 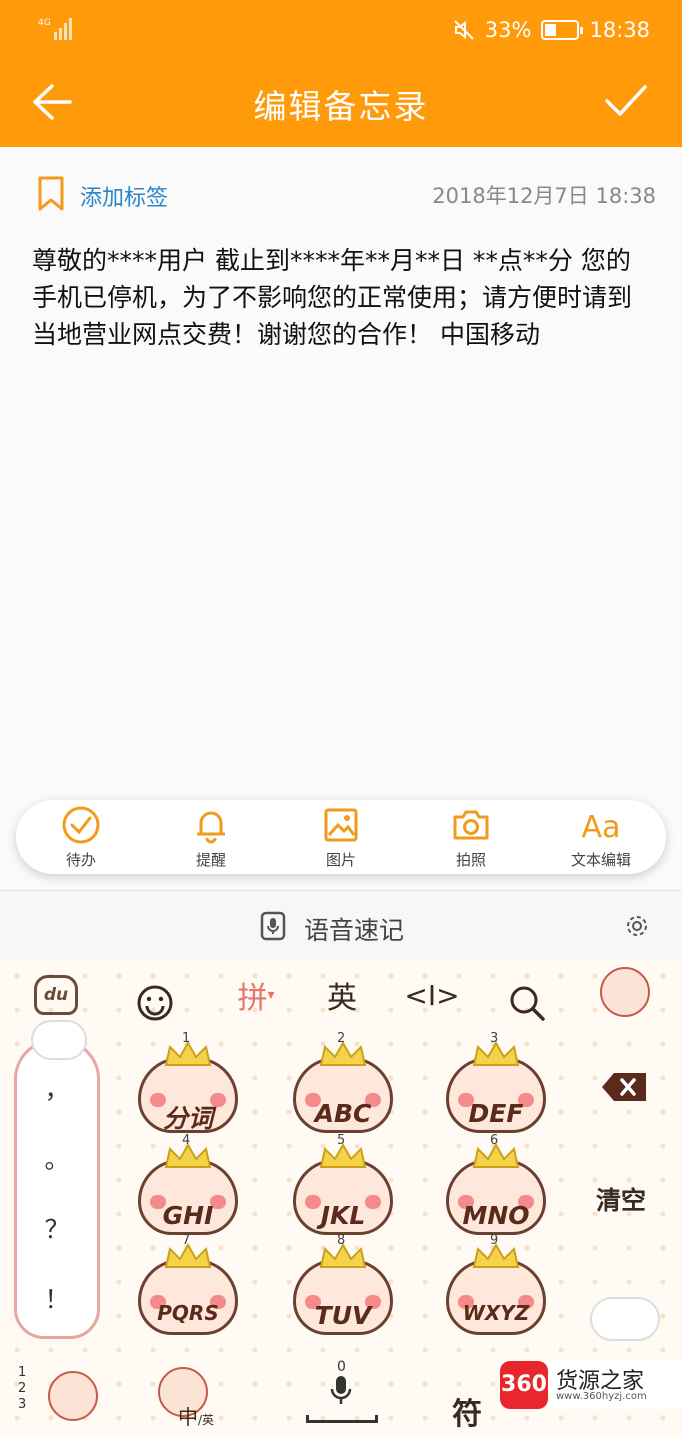 What do you see at coordinates (591, 1385) in the screenshot?
I see `watermark: 360 货源之家 www.360hyzj.com` at bounding box center [591, 1385].